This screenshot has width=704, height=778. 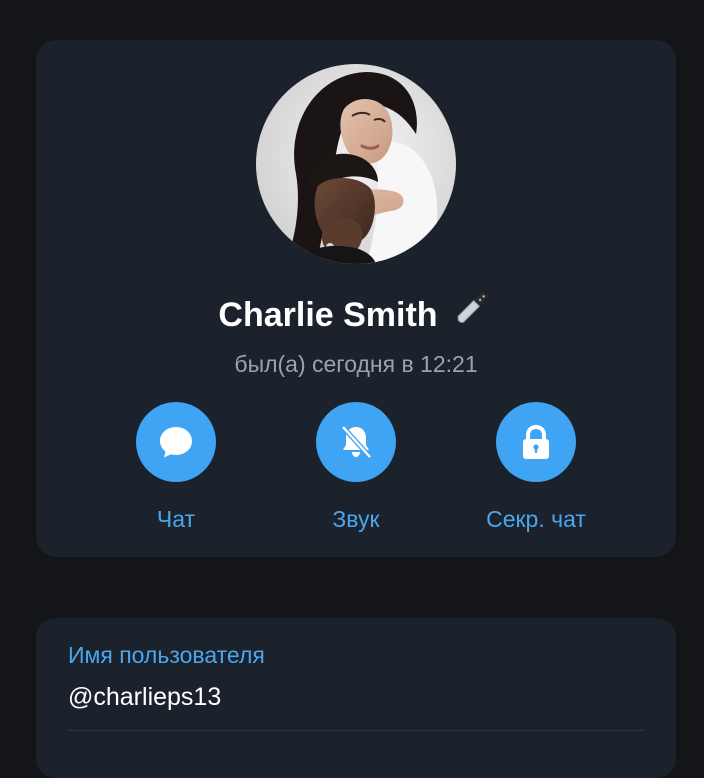 I want to click on bell-muted-icon, so click(x=356, y=442).